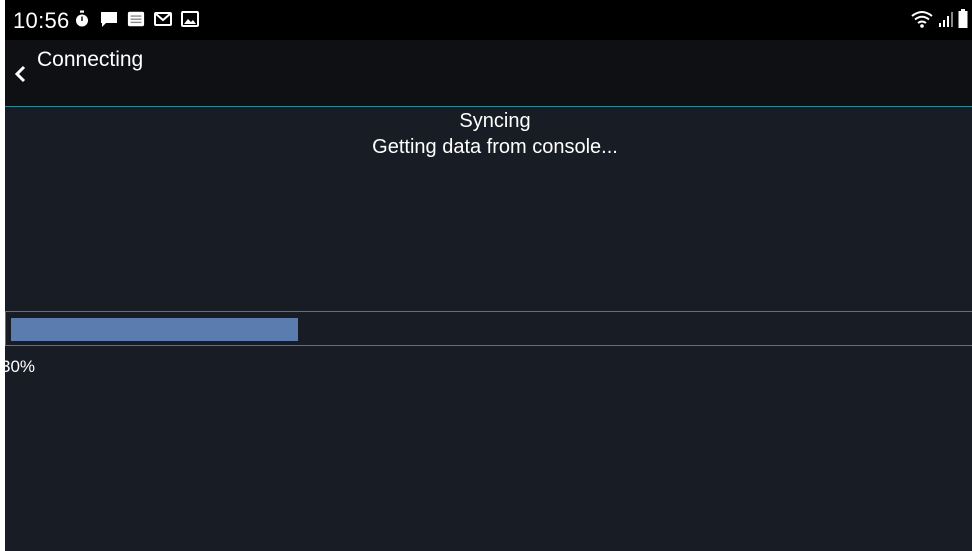 This screenshot has height=551, width=972. I want to click on status-time: 10:56, so click(41, 20).